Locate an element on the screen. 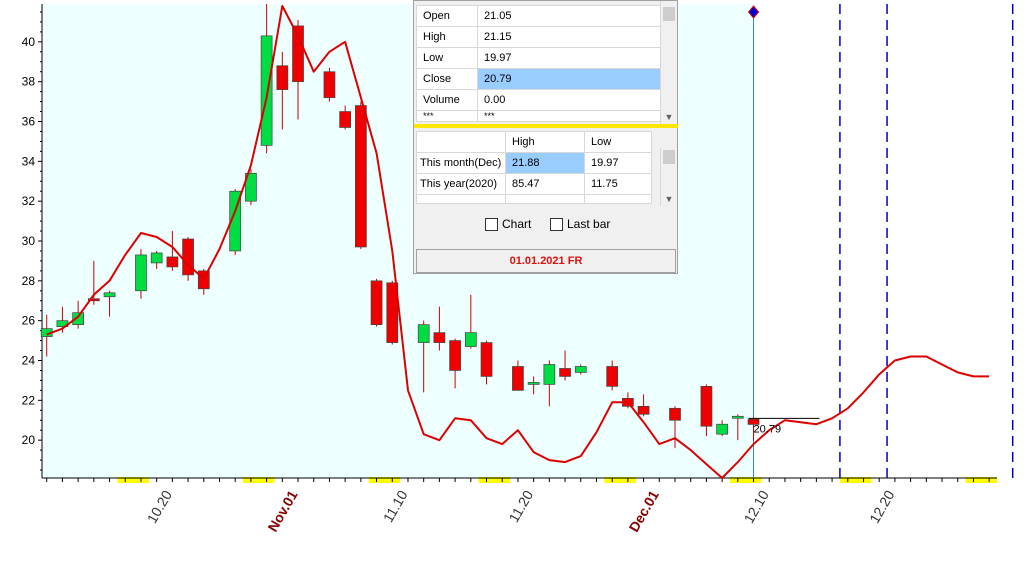 The height and width of the screenshot is (574, 1029). y-tick-label: 36 is located at coordinates (29, 122).